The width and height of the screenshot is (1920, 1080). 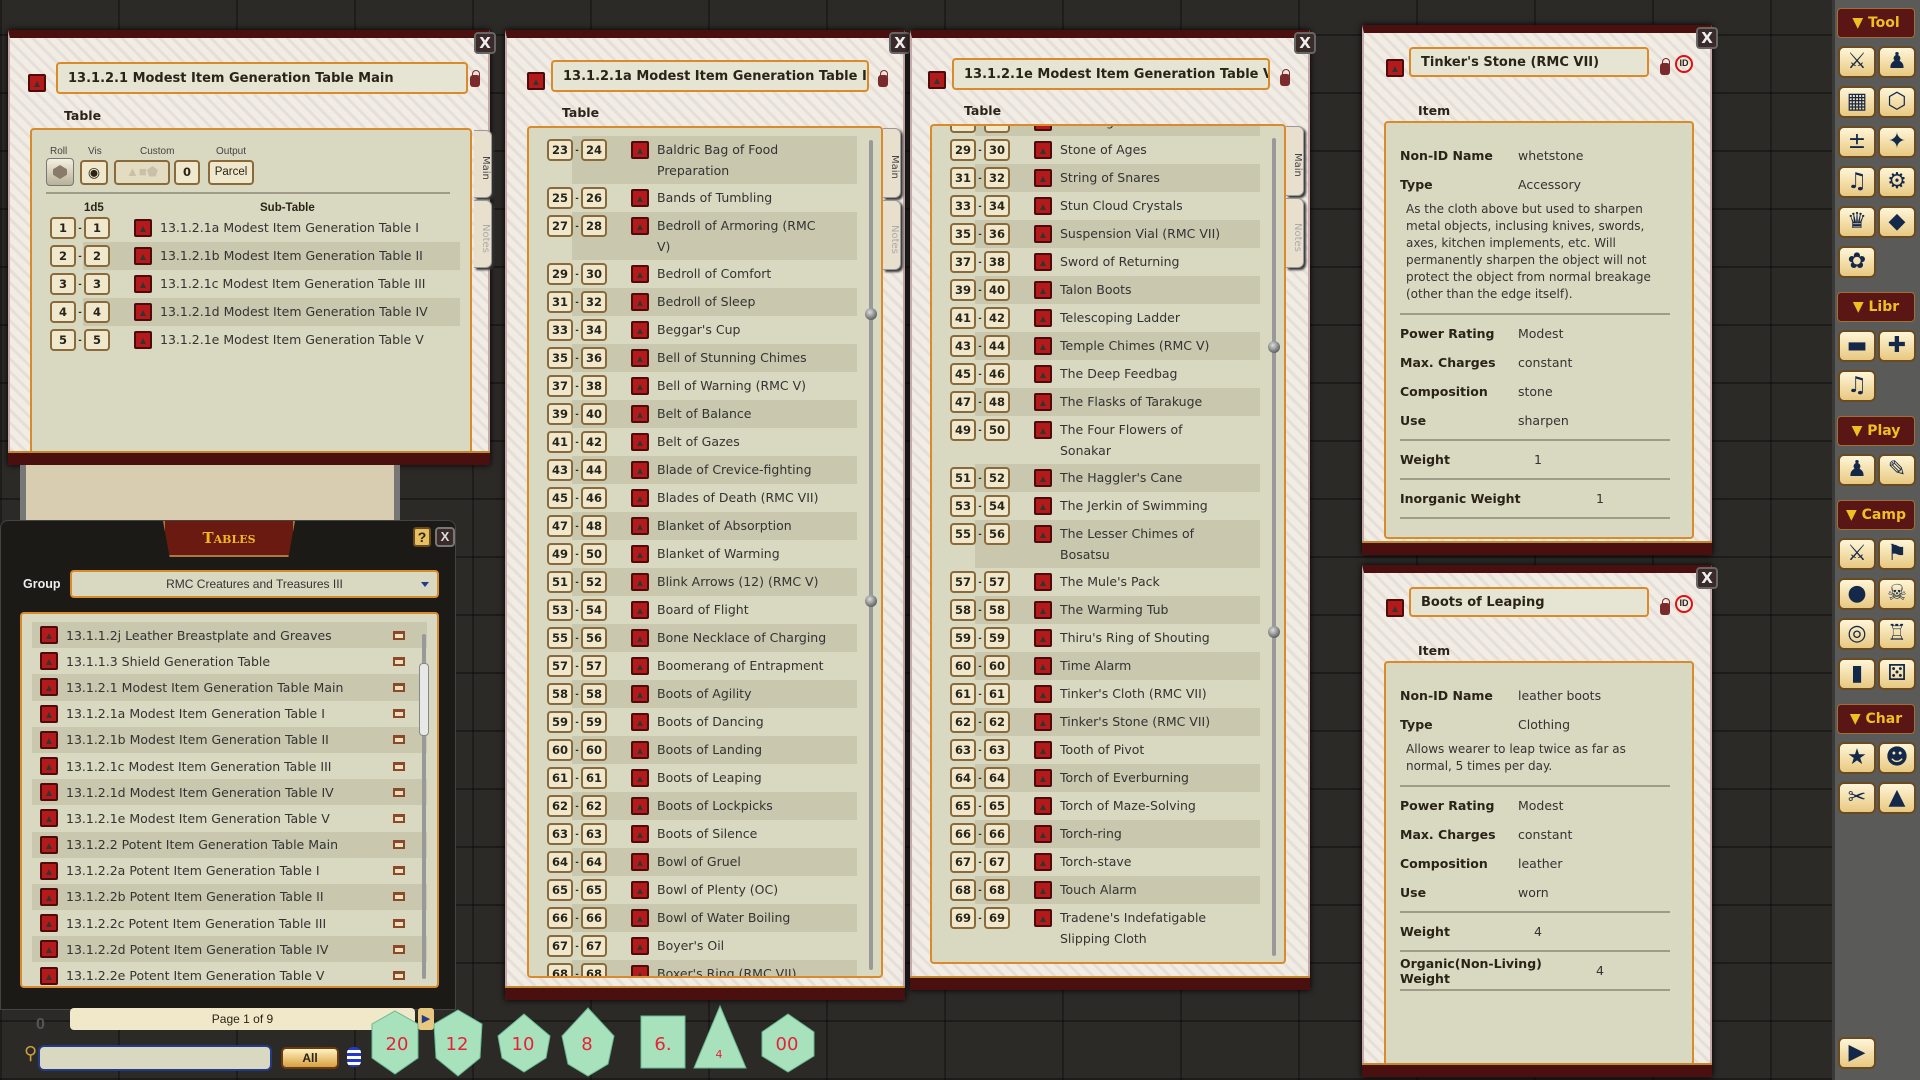 What do you see at coordinates (997, 206) in the screenshot?
I see `range-to: 34` at bounding box center [997, 206].